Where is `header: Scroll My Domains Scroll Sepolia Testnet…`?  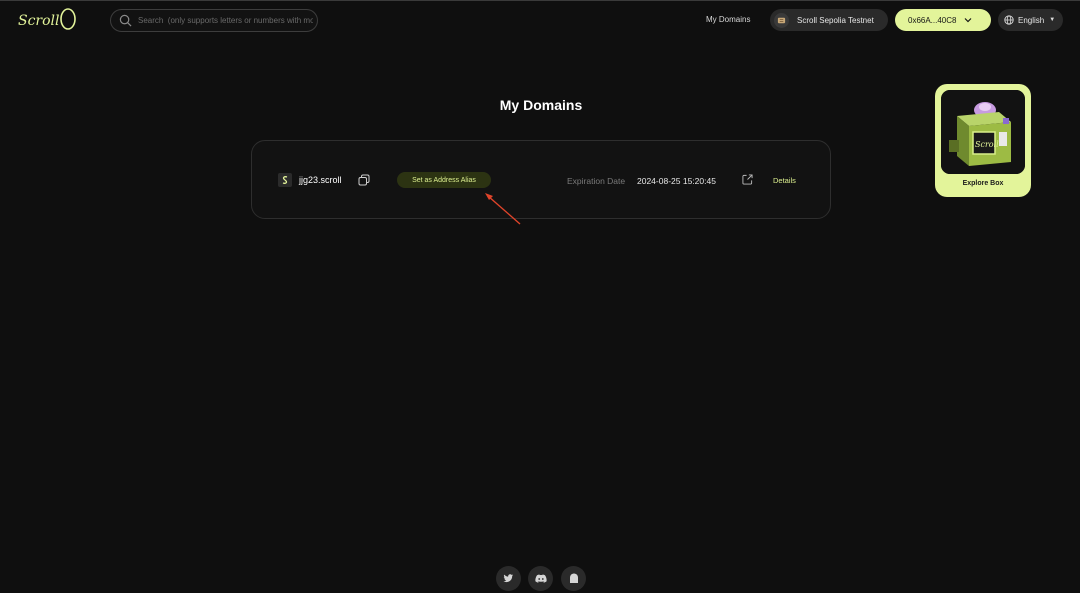 header: Scroll My Domains Scroll Sepolia Testnet… is located at coordinates (540, 20).